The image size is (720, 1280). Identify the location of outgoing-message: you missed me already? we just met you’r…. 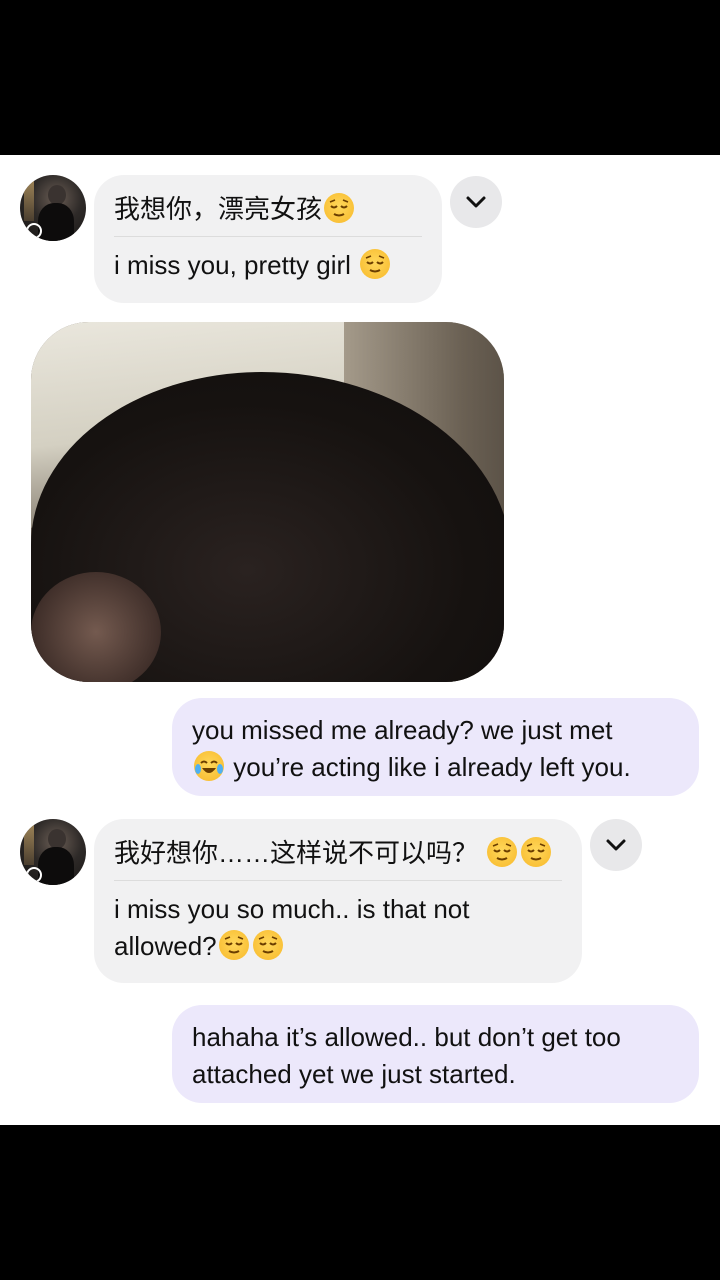
(435, 747).